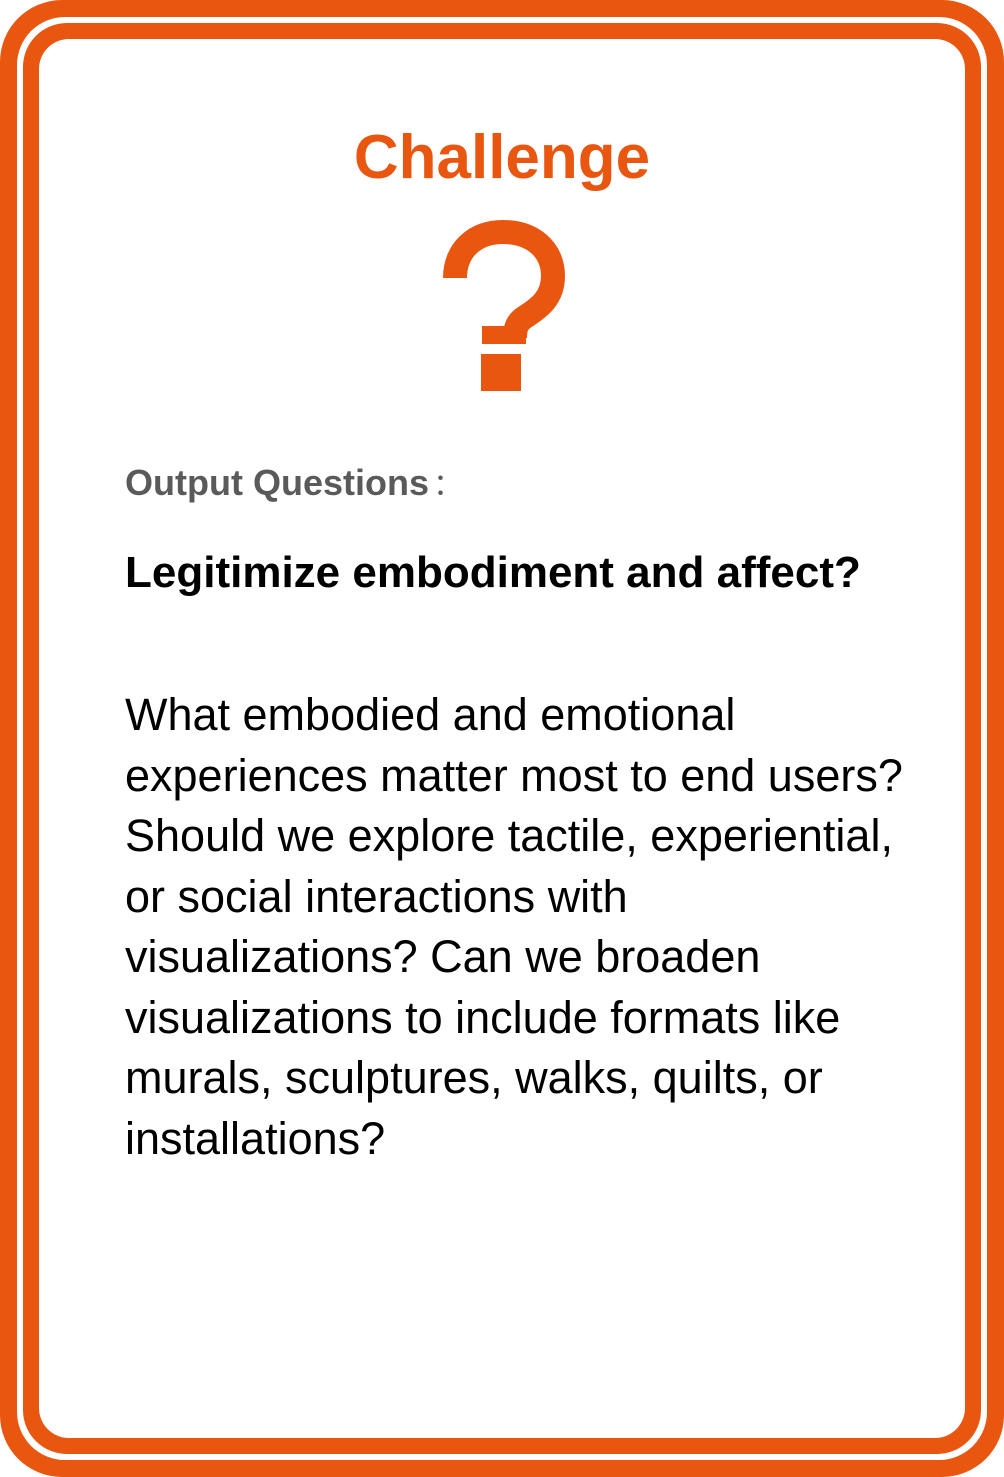 This screenshot has height=1477, width=1004. What do you see at coordinates (493, 572) in the screenshot?
I see `question-heading: Legitimize embodiment and affect?` at bounding box center [493, 572].